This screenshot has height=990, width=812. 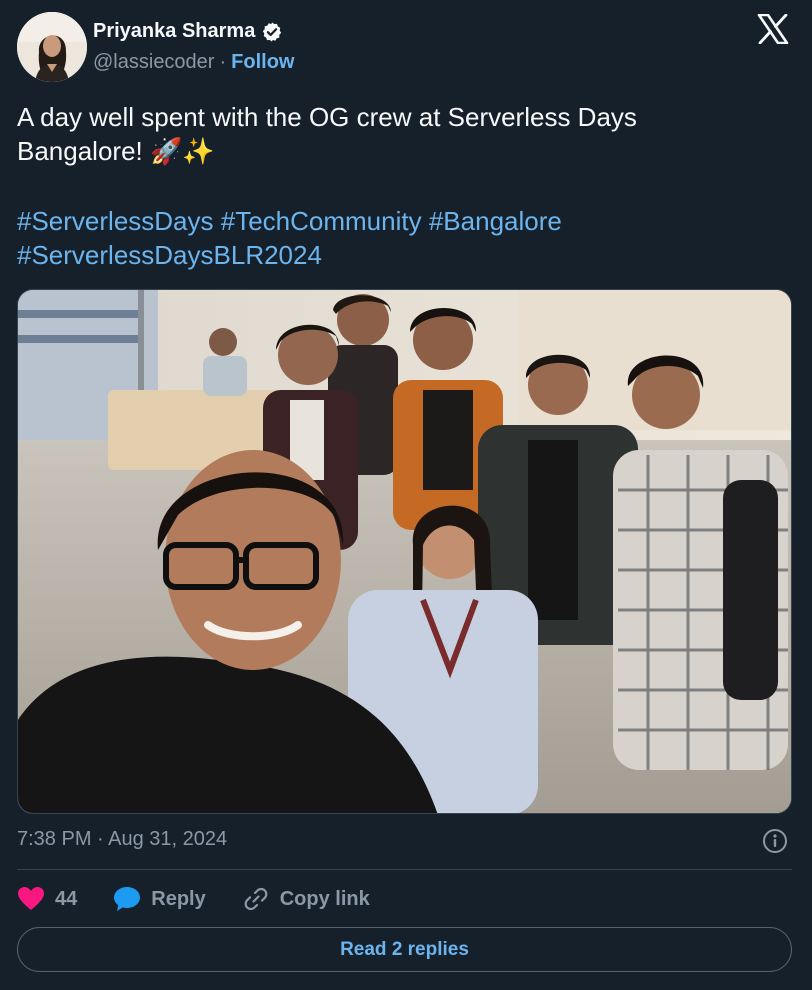 I want to click on speech-bubble-icon, so click(x=127, y=899).